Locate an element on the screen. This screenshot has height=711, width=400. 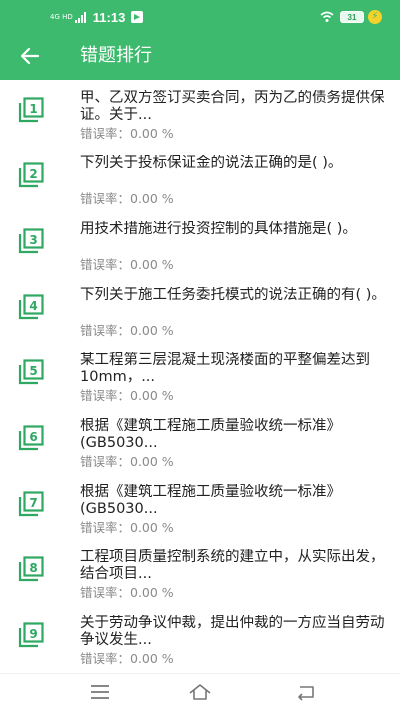
stacked-number-icon: 2 is located at coordinates (31, 175).